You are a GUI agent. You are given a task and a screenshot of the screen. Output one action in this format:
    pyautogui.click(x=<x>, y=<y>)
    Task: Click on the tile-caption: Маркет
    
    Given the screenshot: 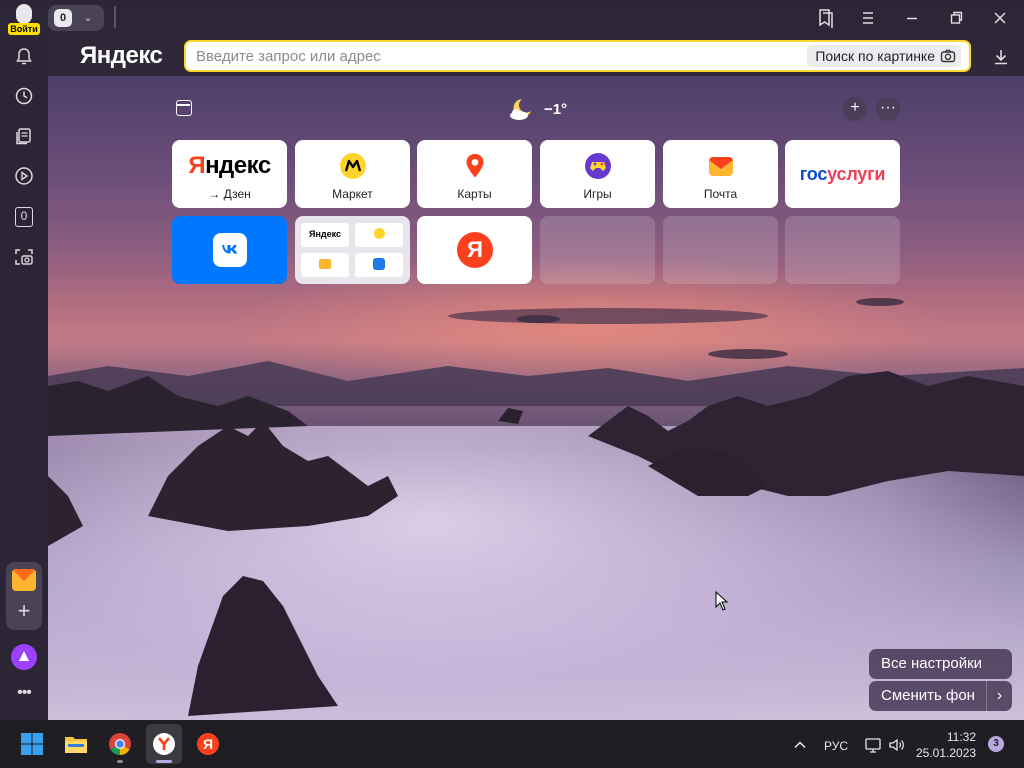 What is the action you would take?
    pyautogui.click(x=352, y=194)
    